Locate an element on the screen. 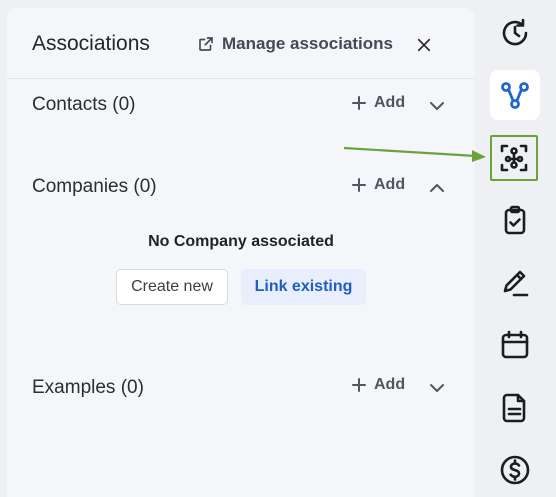 The image size is (556, 497). create-new-button: Create new is located at coordinates (172, 287).